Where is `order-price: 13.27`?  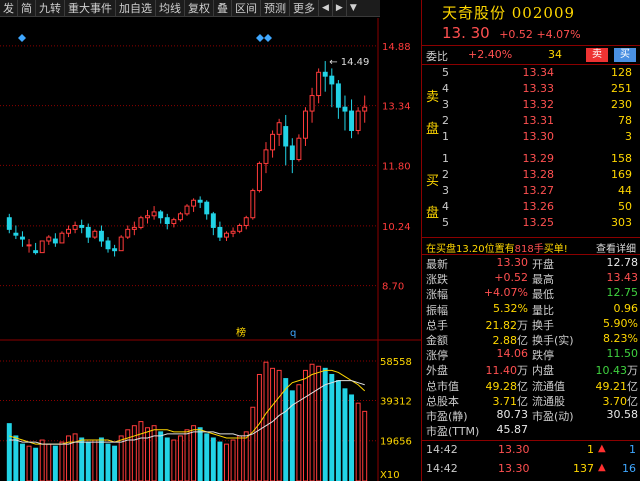 order-price: 13.27 is located at coordinates (538, 190).